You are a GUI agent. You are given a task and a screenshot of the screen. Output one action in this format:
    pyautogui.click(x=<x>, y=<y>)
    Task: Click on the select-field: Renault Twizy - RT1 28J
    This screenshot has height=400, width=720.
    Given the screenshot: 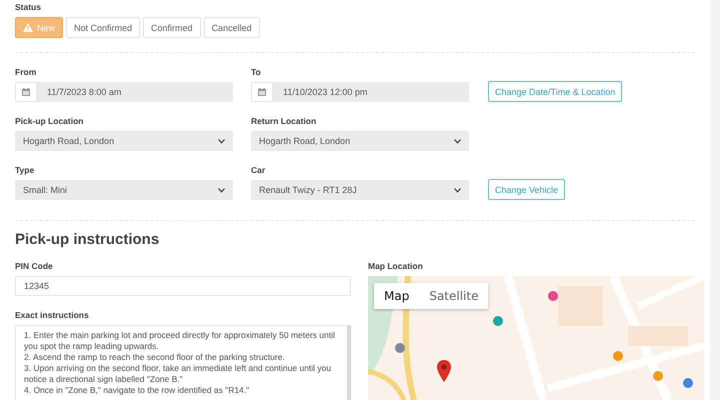 What is the action you would take?
    pyautogui.click(x=360, y=190)
    